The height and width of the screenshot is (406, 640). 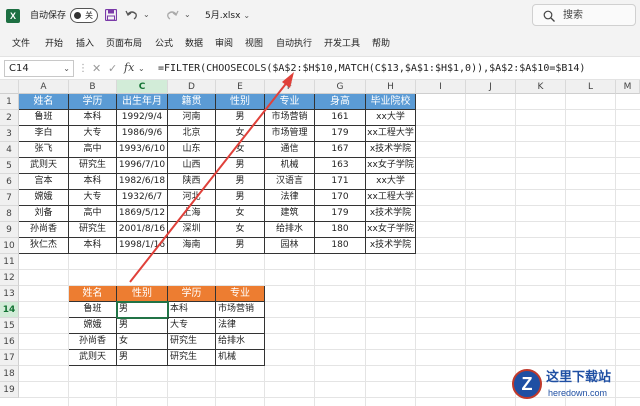 I want to click on search-box: 搜索, so click(x=584, y=15).